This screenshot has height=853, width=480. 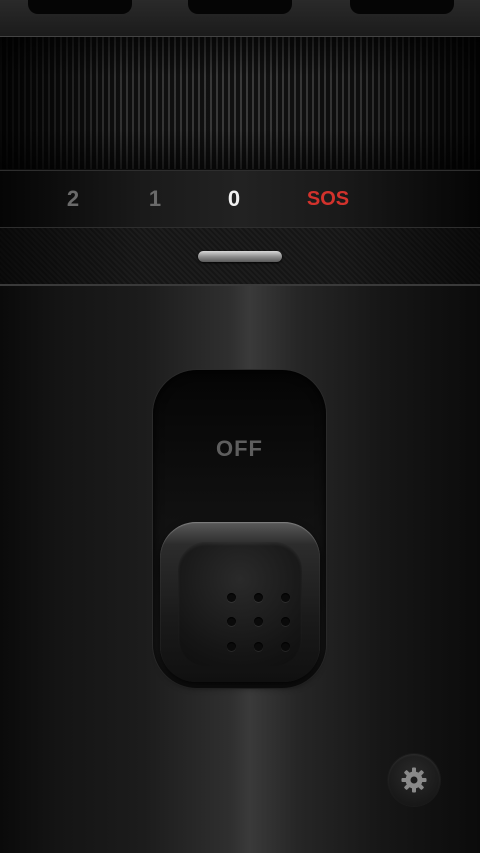 I want to click on settings-button, so click(x=414, y=780).